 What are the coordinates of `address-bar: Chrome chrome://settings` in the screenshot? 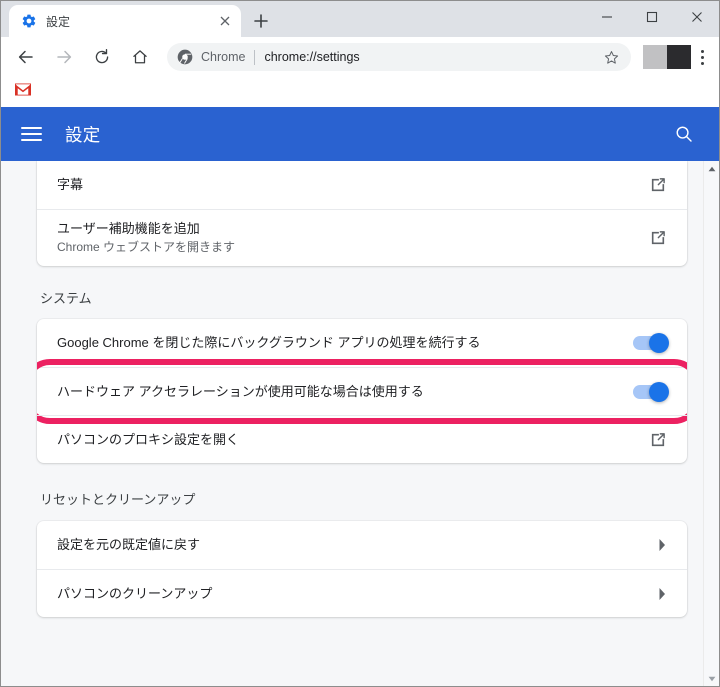 It's located at (399, 57).